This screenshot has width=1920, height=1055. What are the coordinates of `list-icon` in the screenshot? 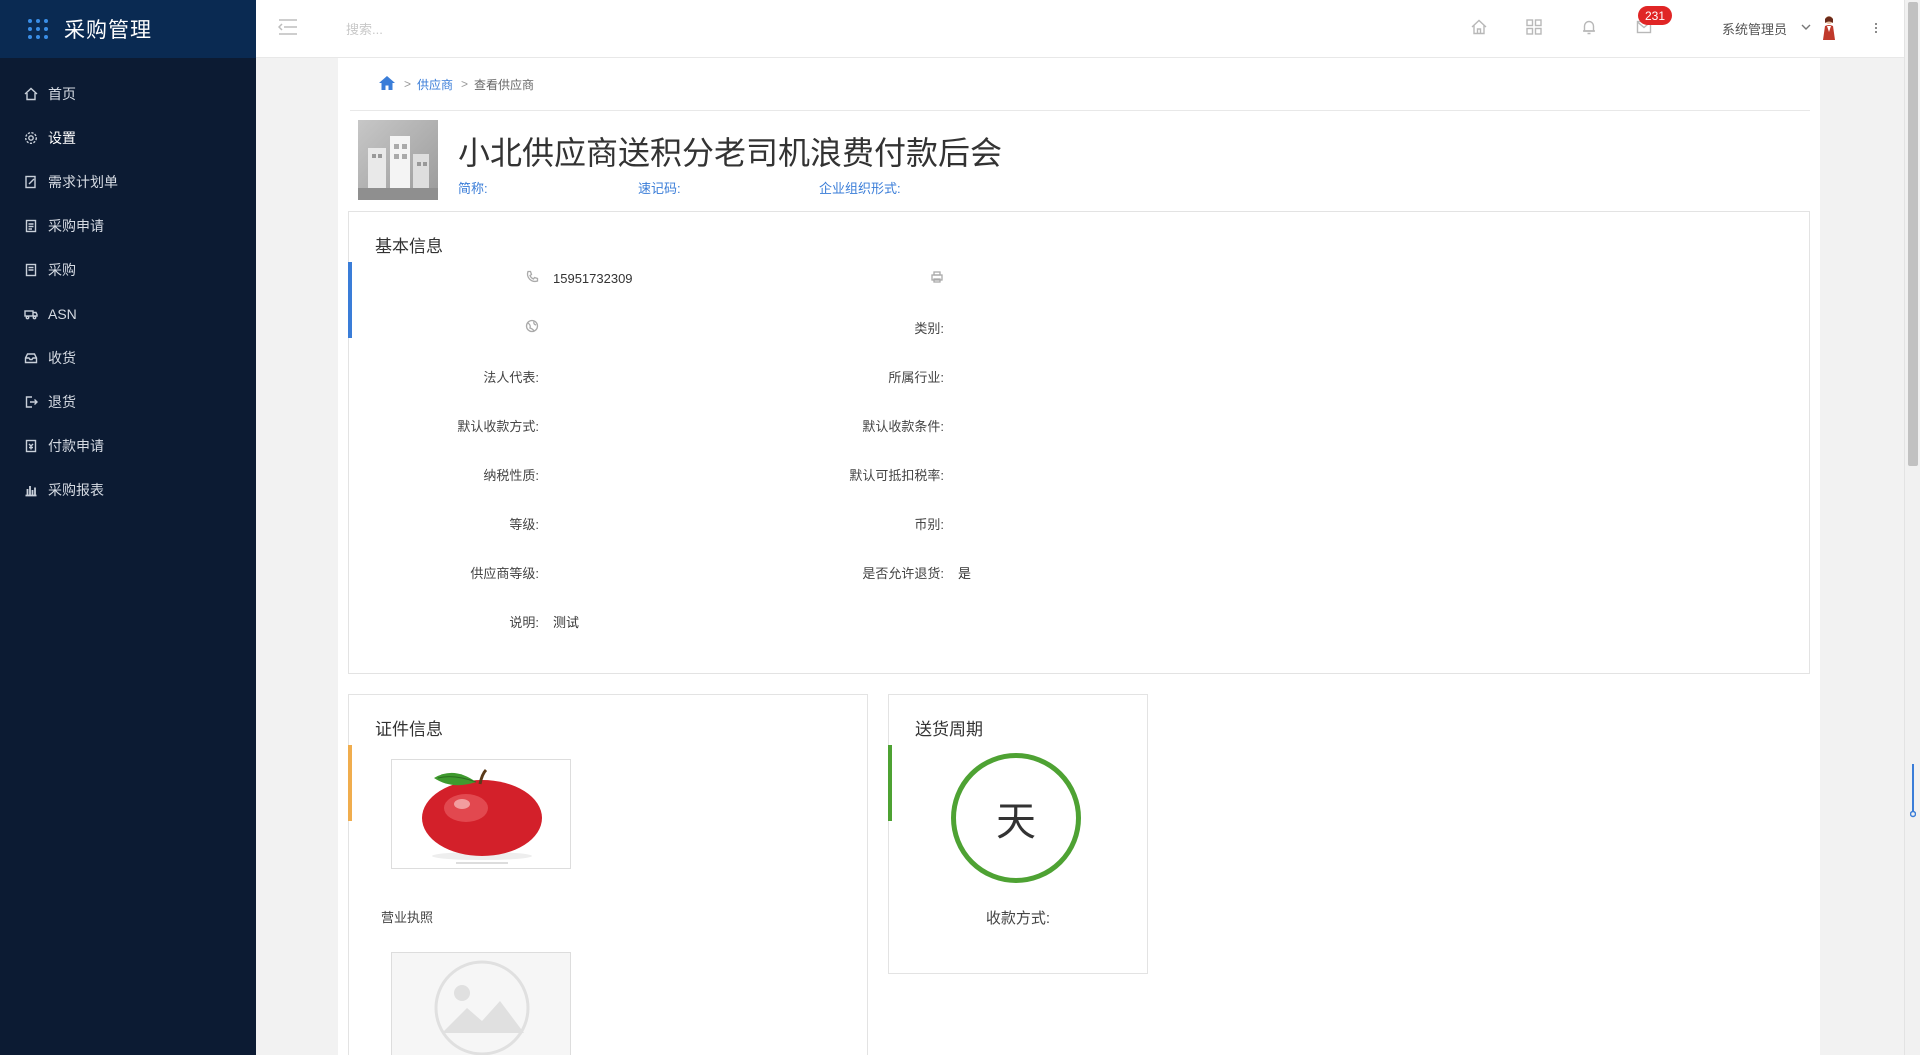 It's located at (31, 270).